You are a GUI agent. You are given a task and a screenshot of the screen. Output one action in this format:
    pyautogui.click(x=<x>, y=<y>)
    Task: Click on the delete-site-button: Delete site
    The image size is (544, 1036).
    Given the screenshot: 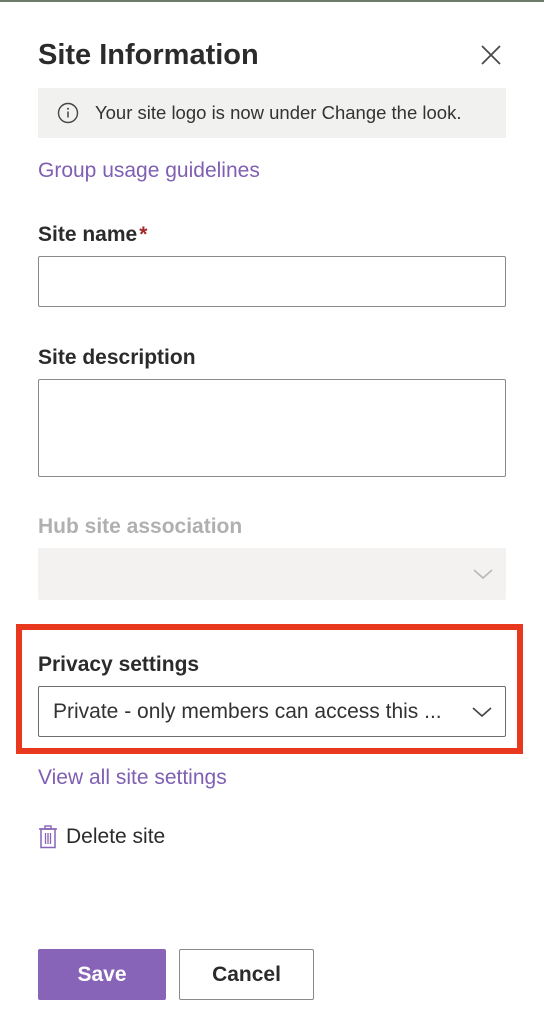 What is the action you would take?
    pyautogui.click(x=101, y=837)
    